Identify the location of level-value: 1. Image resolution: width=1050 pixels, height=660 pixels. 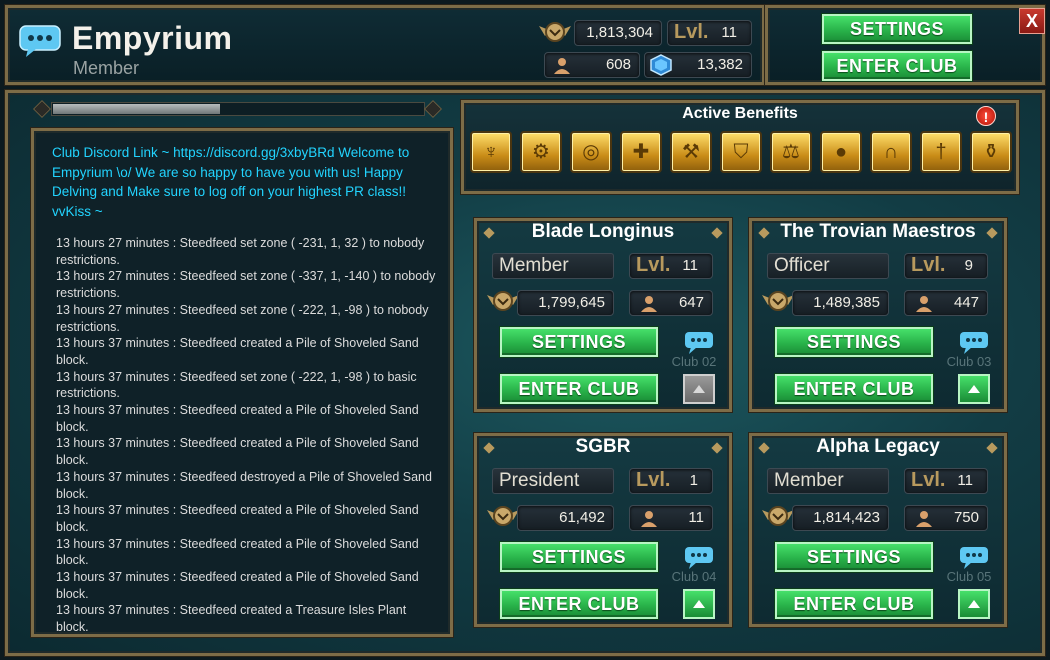
(693, 480).